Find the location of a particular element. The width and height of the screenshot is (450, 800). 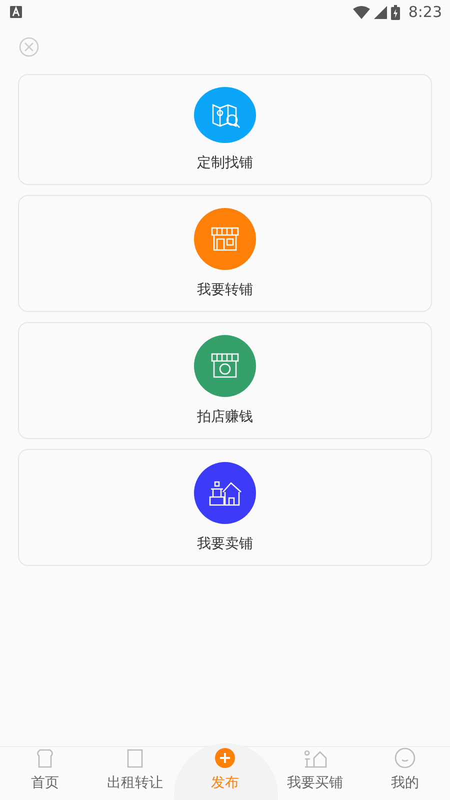

wifi-icon is located at coordinates (361, 12).